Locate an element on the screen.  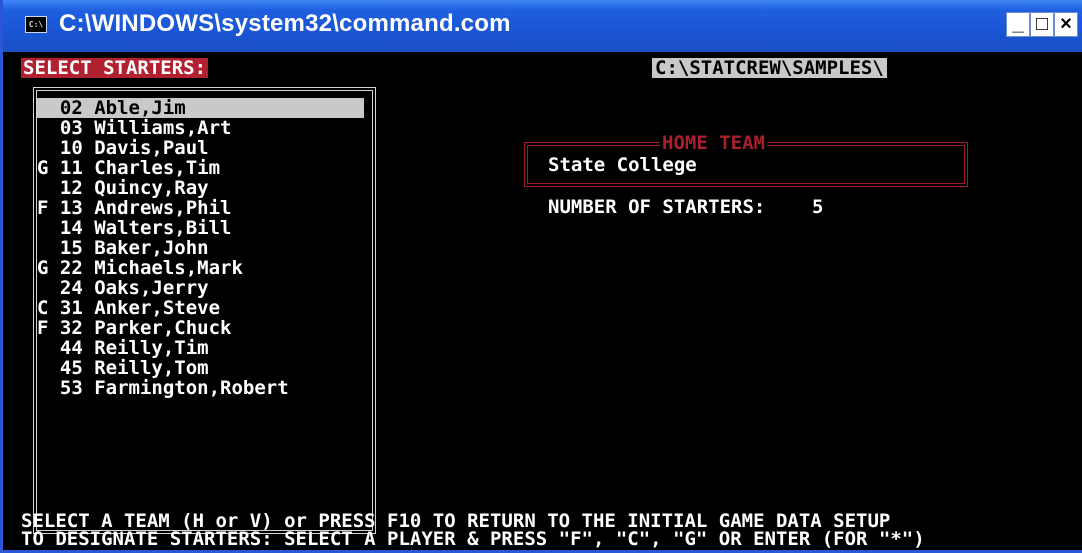
number-of-starters-label: NUMBER OF STARTERS: is located at coordinates (657, 207).